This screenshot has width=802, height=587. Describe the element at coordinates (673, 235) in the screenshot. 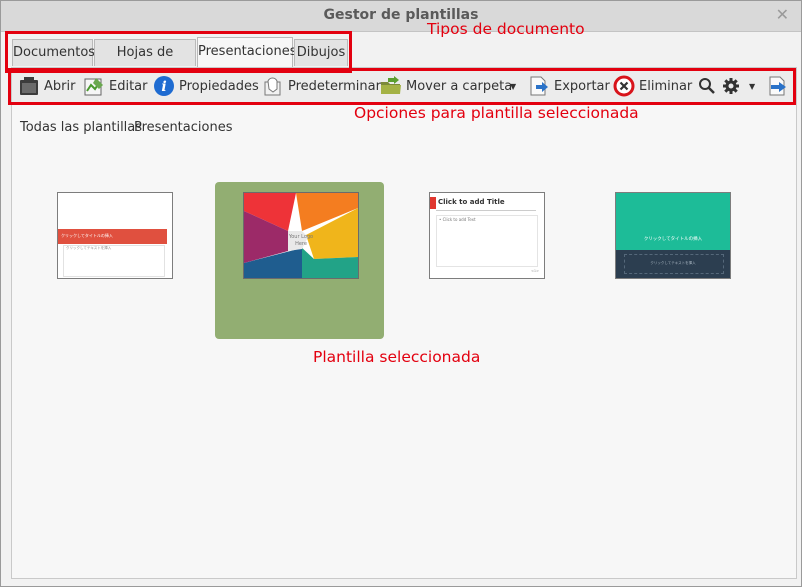

I see `template-thumbnail-4: クリックしてタイトルの挿入 クリックしてテキストを挿入` at that location.